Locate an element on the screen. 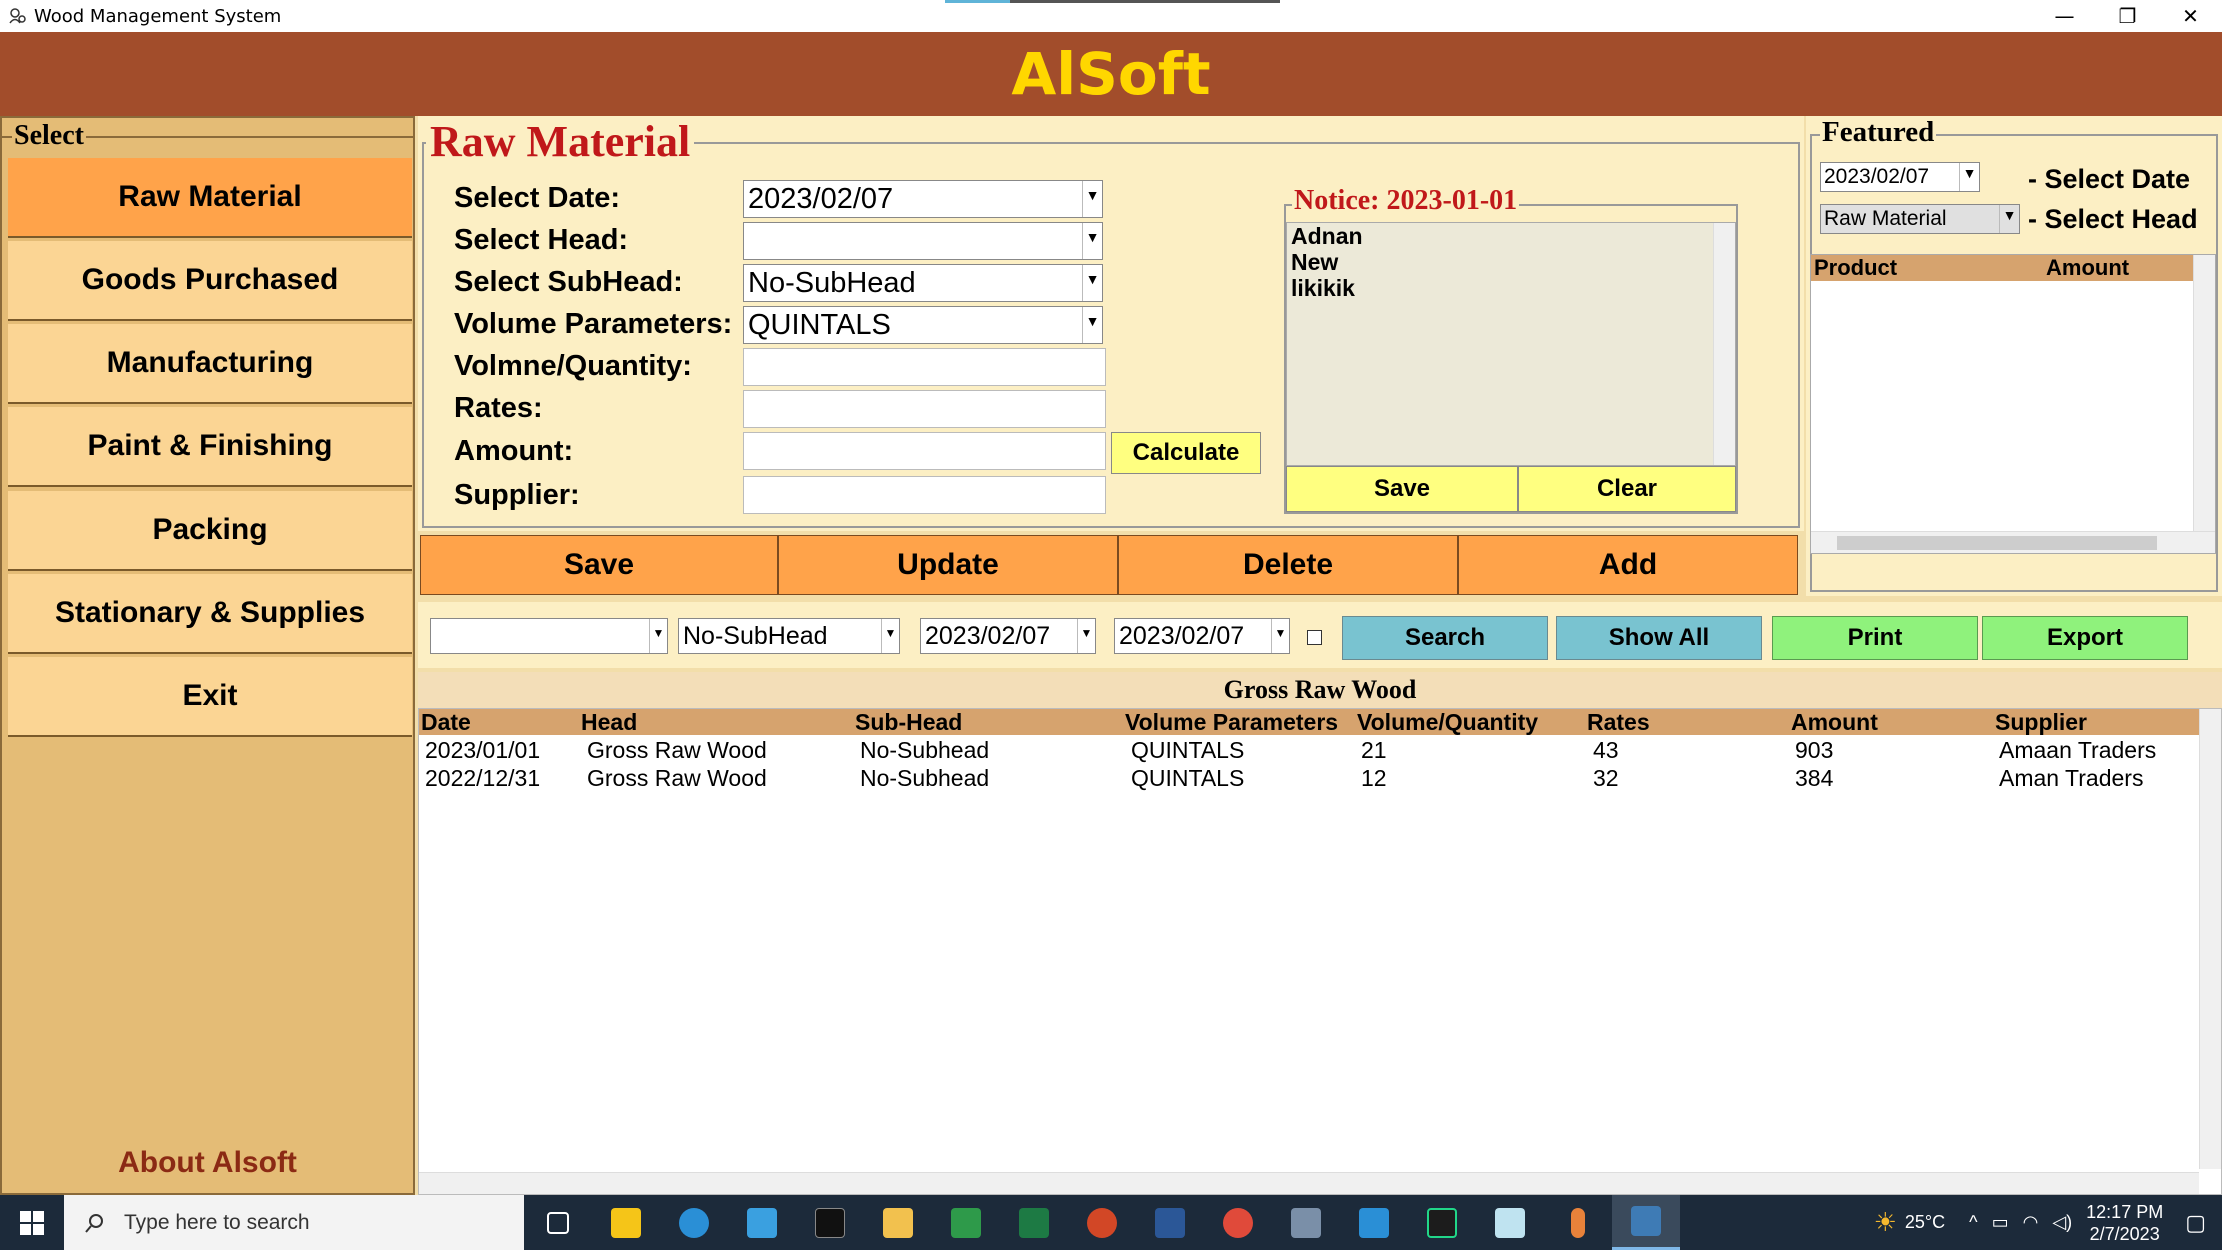 This screenshot has height=1250, width=2222. vscode-icon is located at coordinates (1374, 1222).